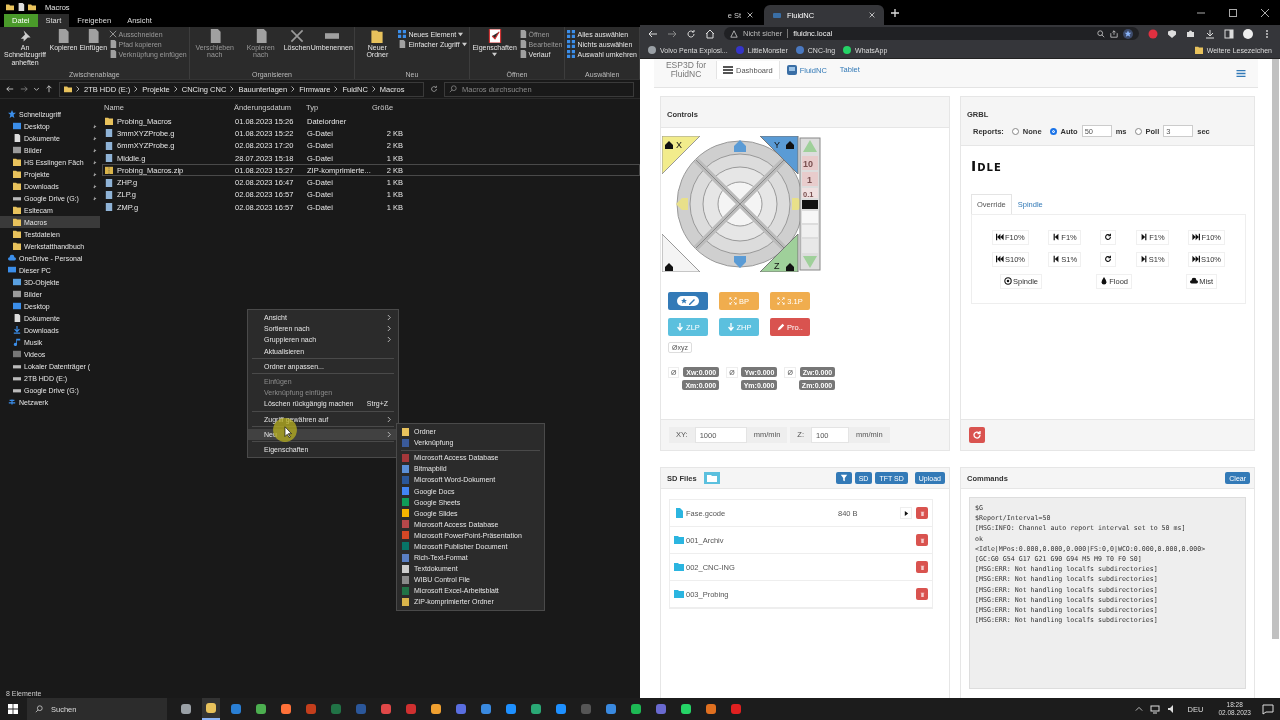 This screenshot has width=1280, height=720. What do you see at coordinates (1268, 709) in the screenshot?
I see `notification-icon` at bounding box center [1268, 709].